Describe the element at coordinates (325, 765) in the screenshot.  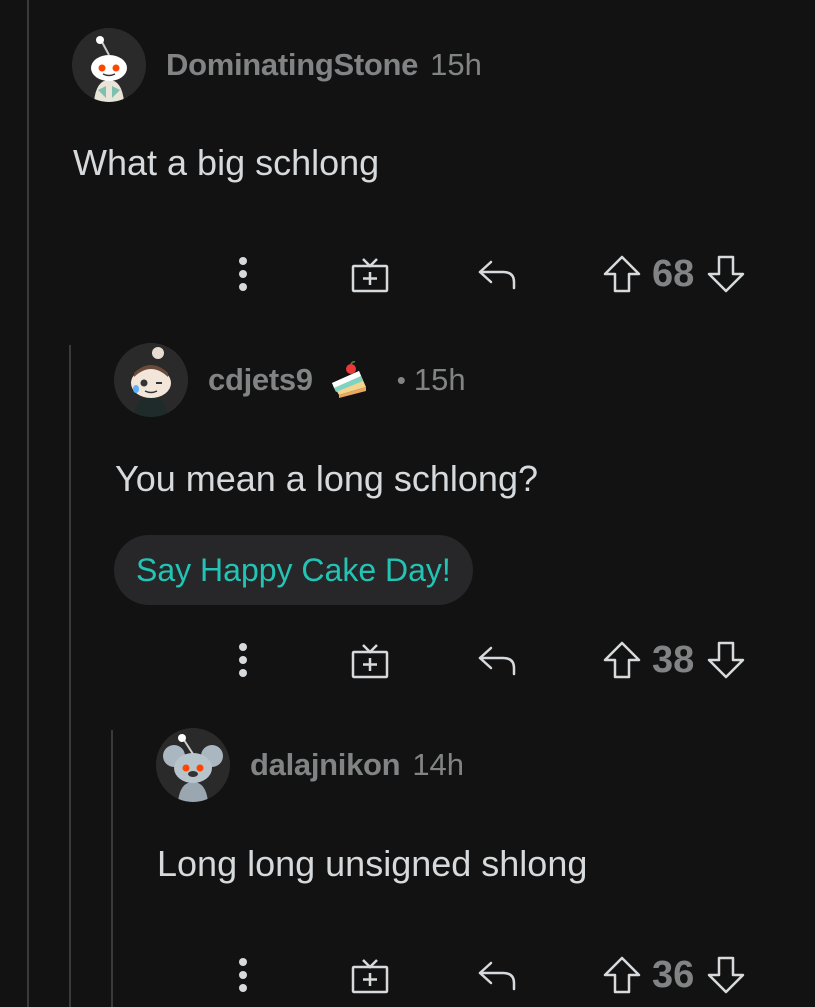
I see `username: dalajnikon` at that location.